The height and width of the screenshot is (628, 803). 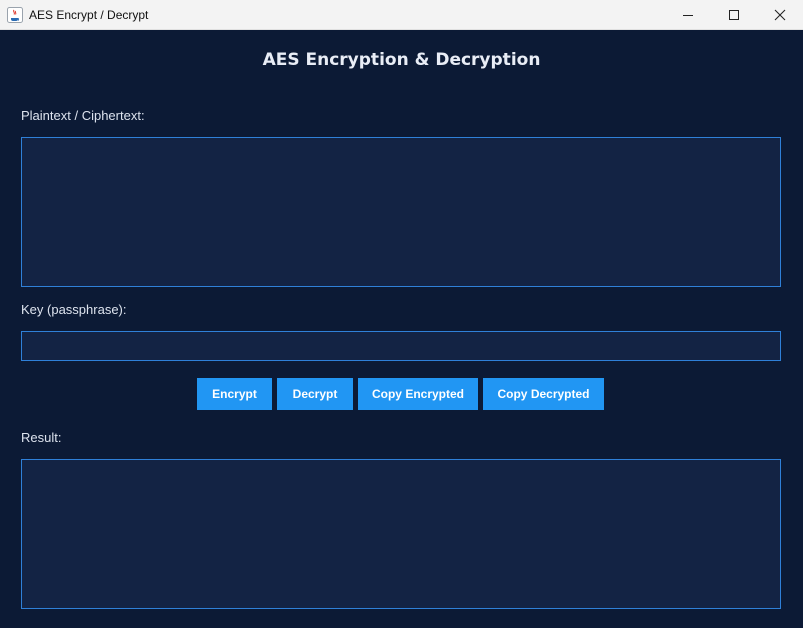 What do you see at coordinates (15, 15) in the screenshot?
I see `java-app-icon` at bounding box center [15, 15].